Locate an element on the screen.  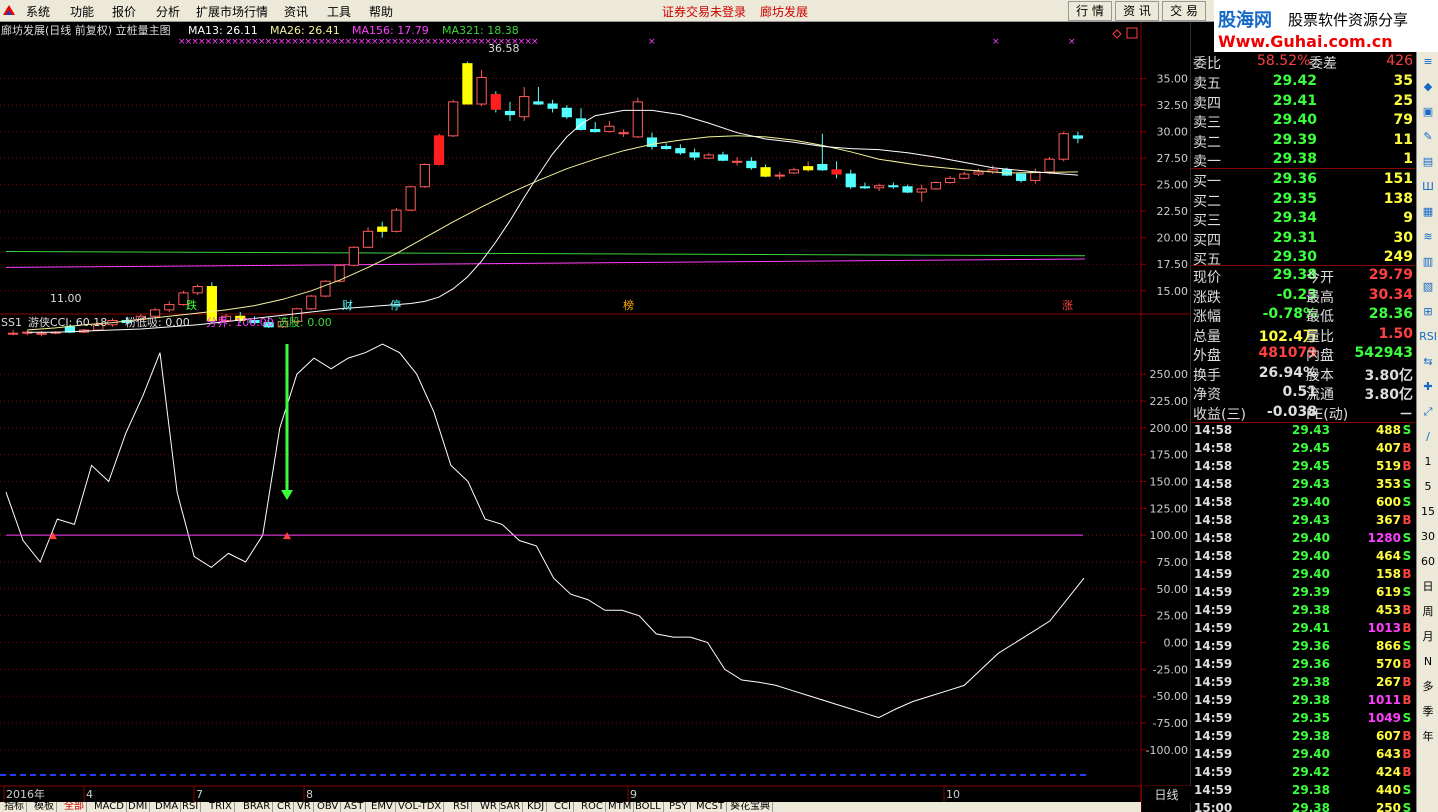
indicator-tab: SAR is located at coordinates (511, 807).